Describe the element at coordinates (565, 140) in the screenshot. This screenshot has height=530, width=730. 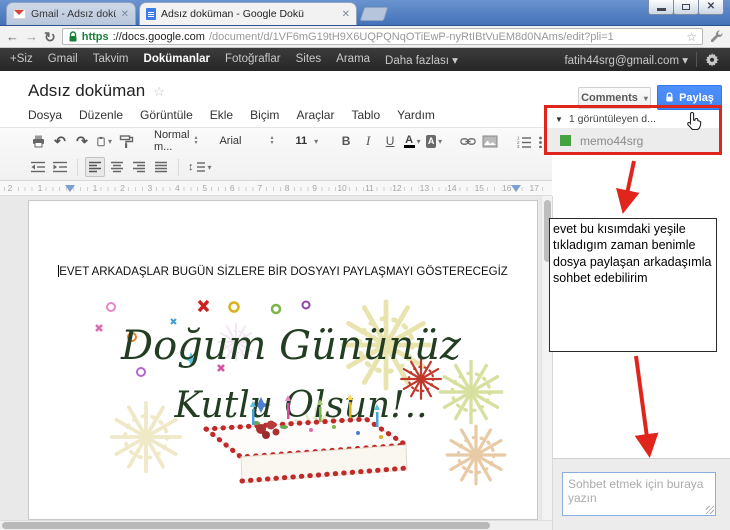
I see `presence-color-square` at that location.